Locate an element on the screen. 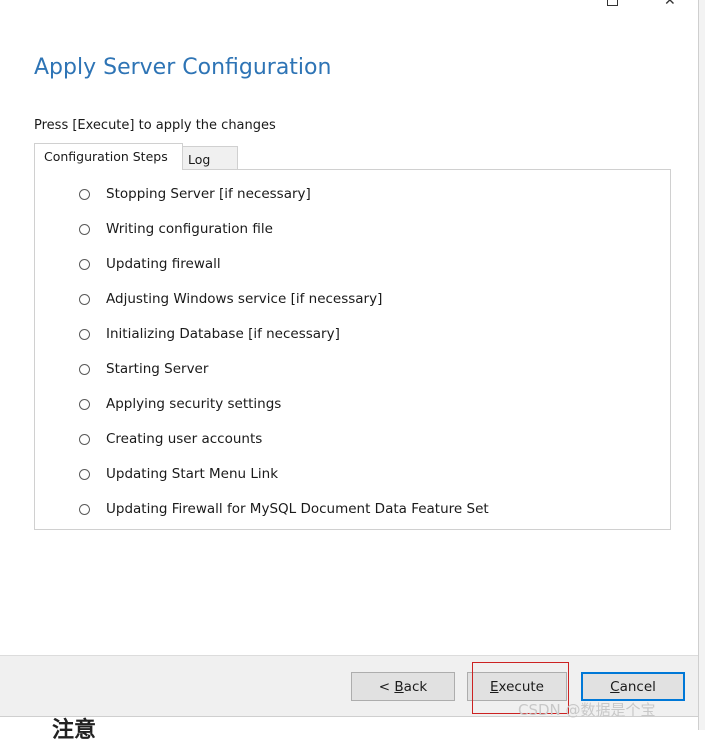 This screenshot has width=705, height=744. step-label: Stopping Server [if necessary] is located at coordinates (208, 194).